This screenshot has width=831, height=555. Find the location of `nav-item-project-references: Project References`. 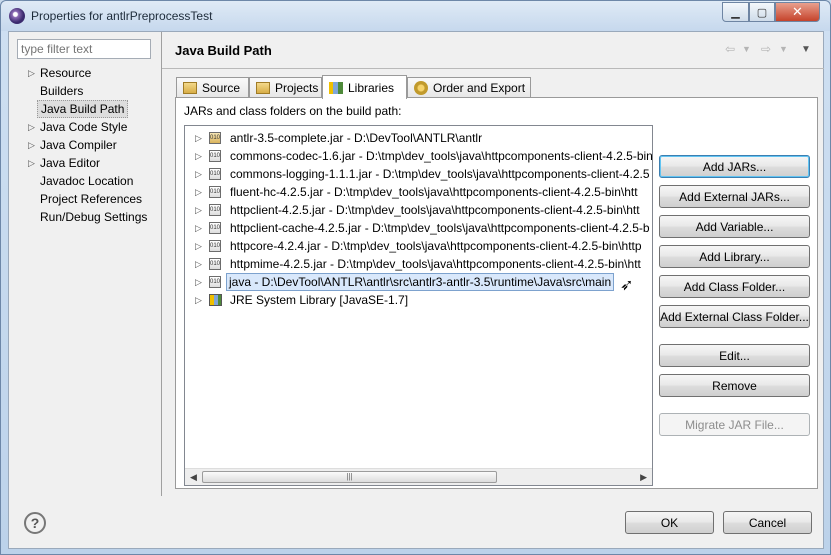

nav-item-project-references: Project References is located at coordinates (89, 199).